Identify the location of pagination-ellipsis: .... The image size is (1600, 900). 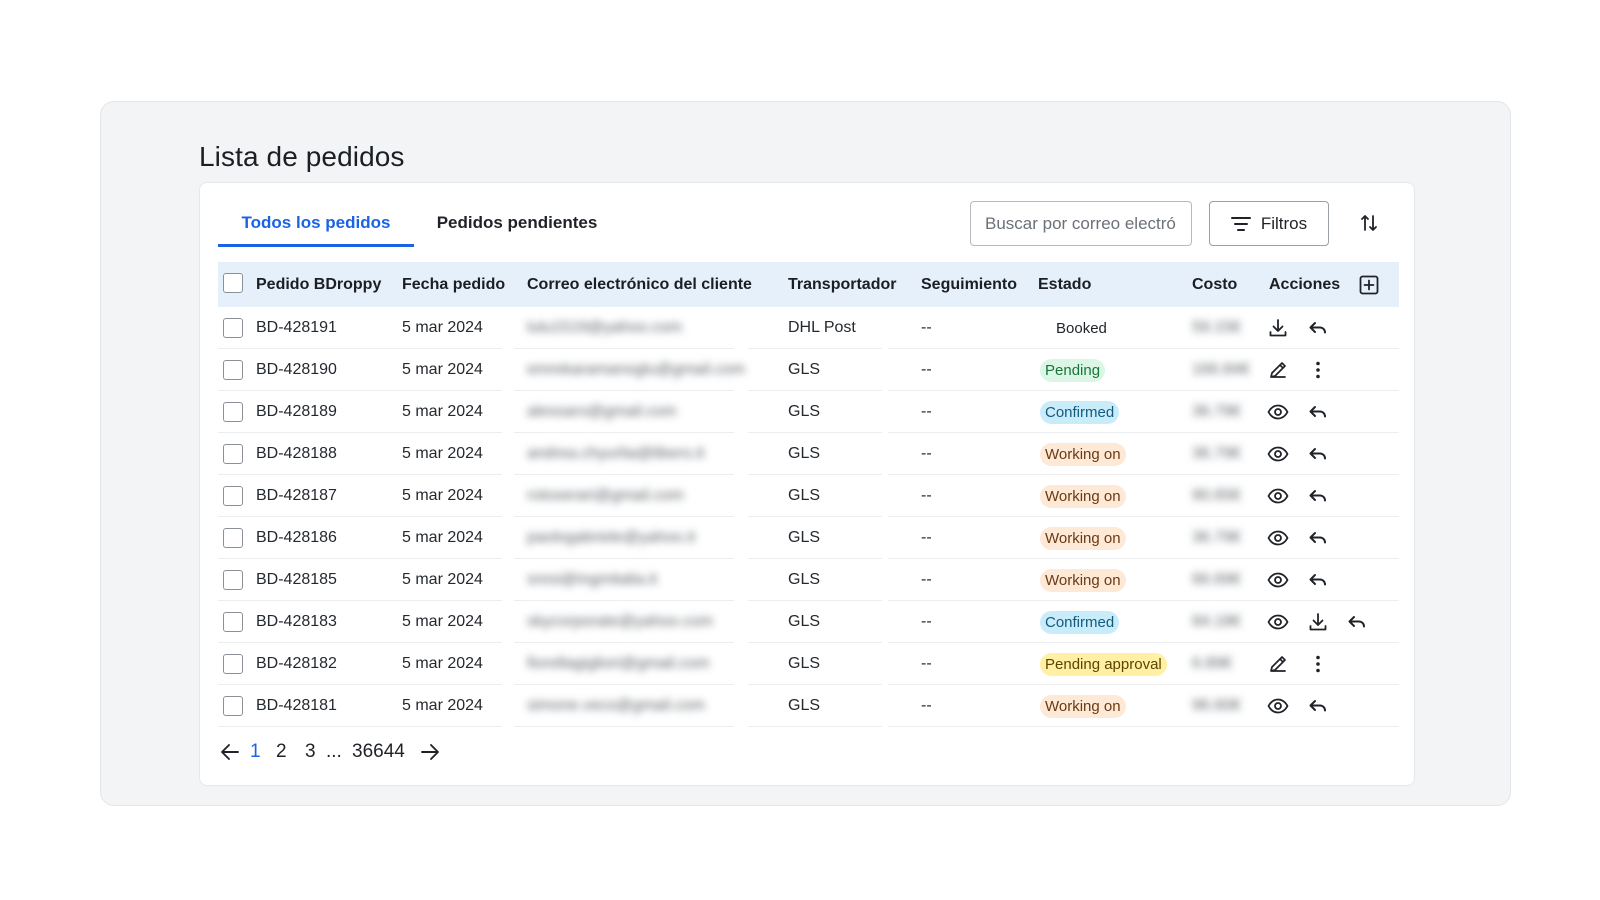
(334, 751).